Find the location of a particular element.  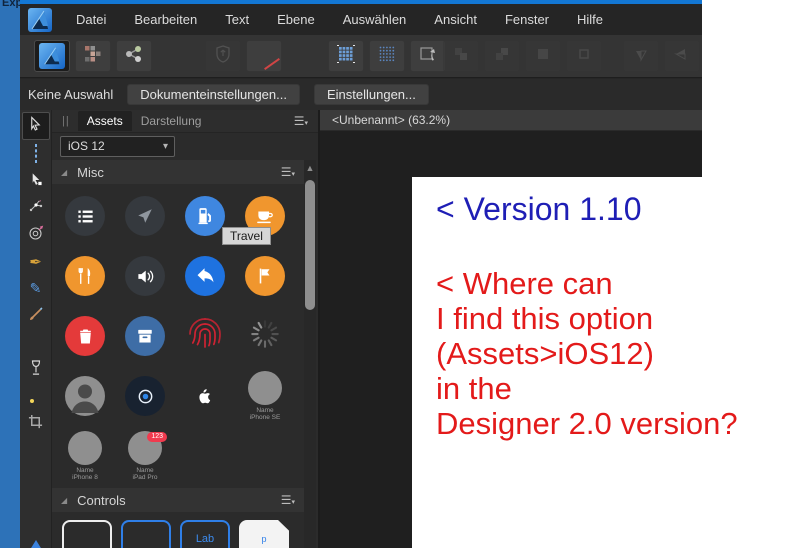

asset-device-iphone-se: Name iPhone SE is located at coordinates (265, 396).